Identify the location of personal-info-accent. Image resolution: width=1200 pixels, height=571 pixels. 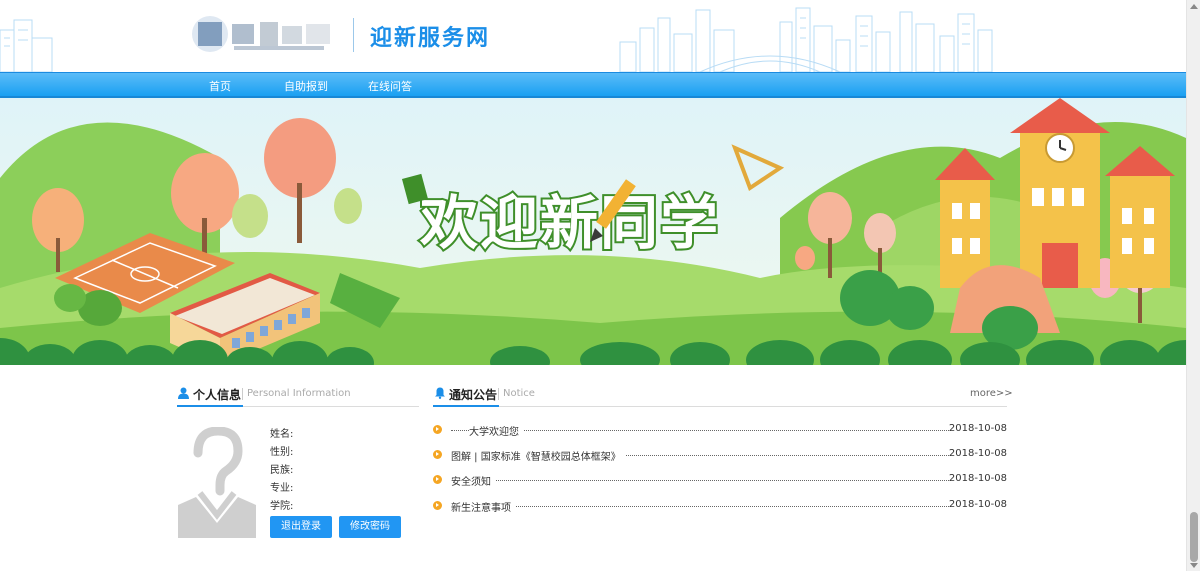
(210, 406).